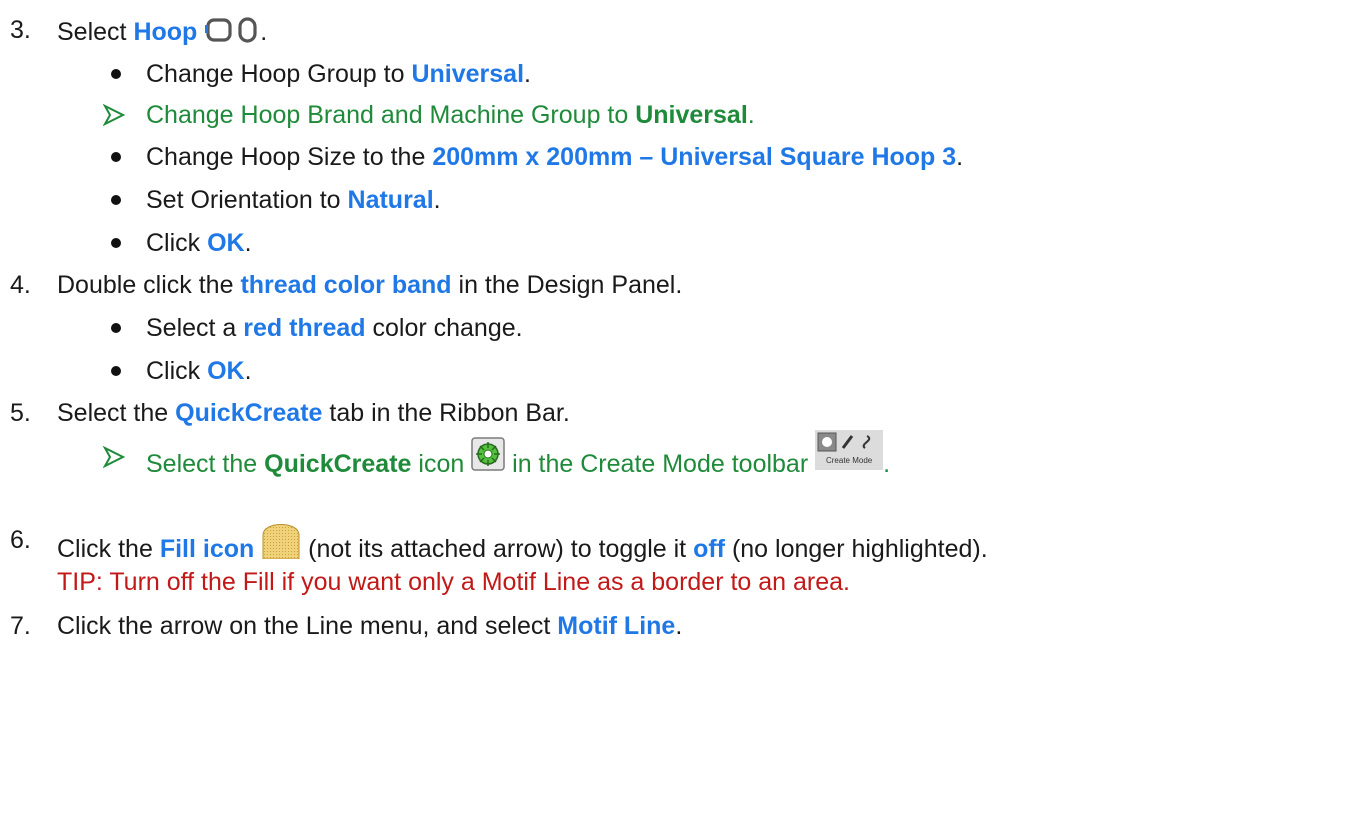  Describe the element at coordinates (289, 157) in the screenshot. I see `list-item-text: Change Hoop Size to the` at that location.